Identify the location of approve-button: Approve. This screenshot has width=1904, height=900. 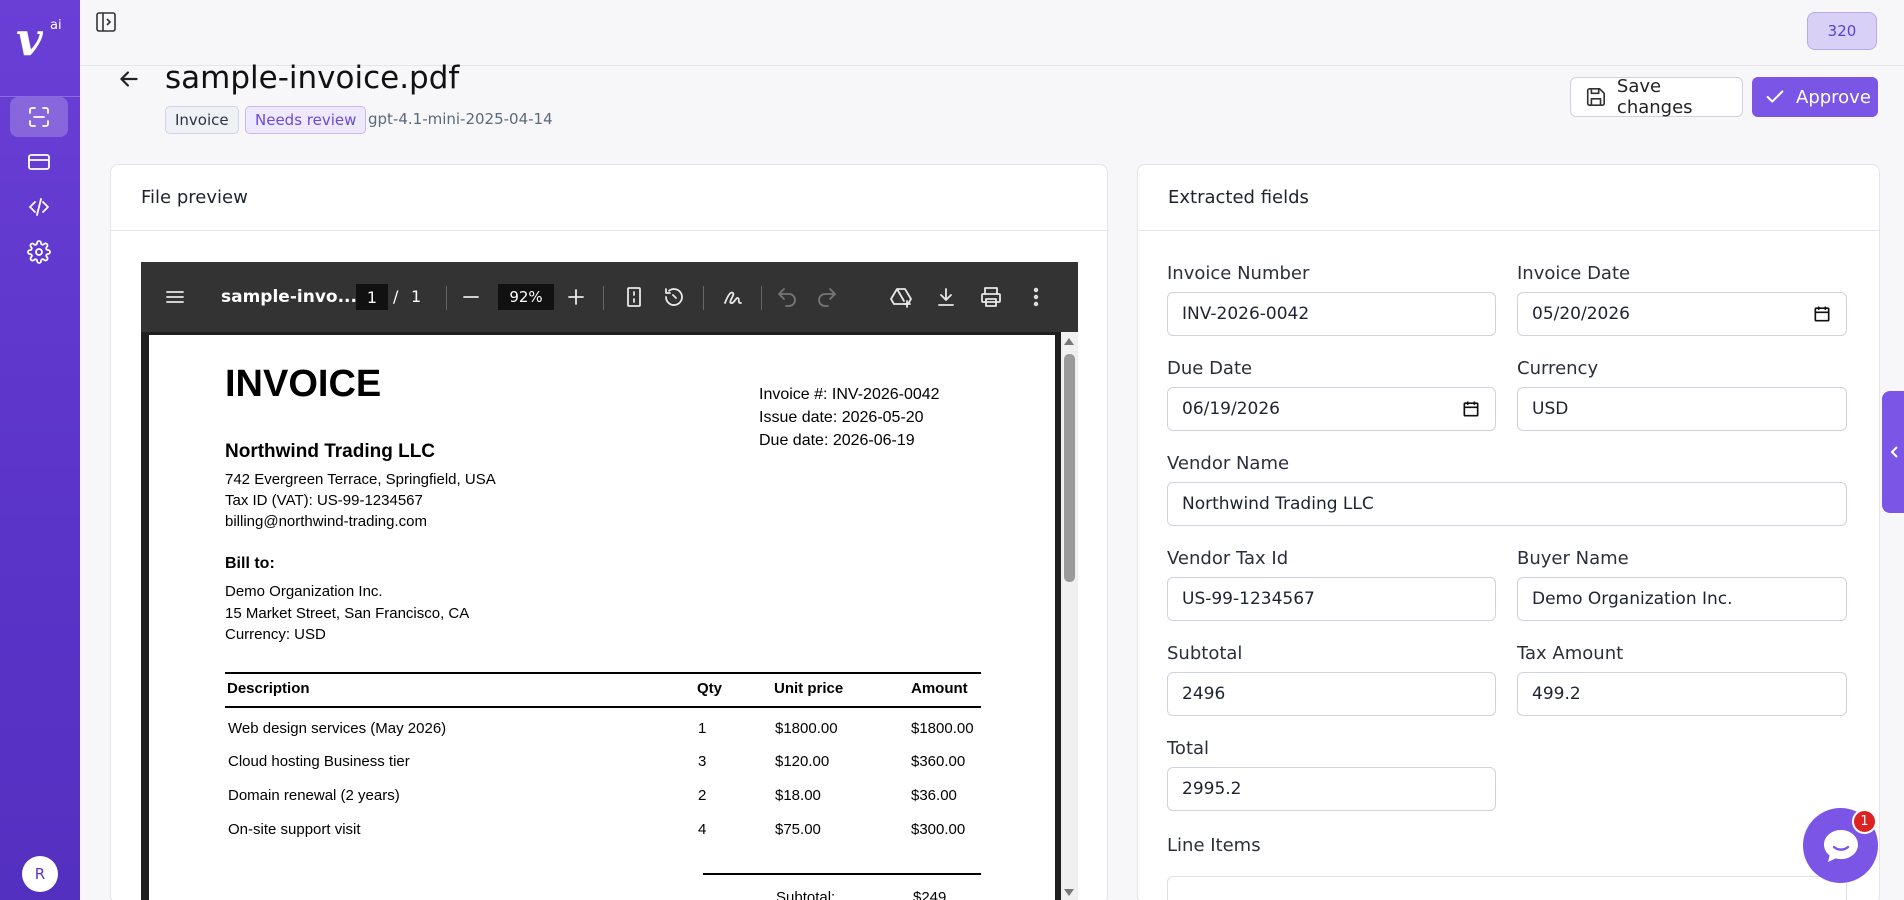
(1815, 97).